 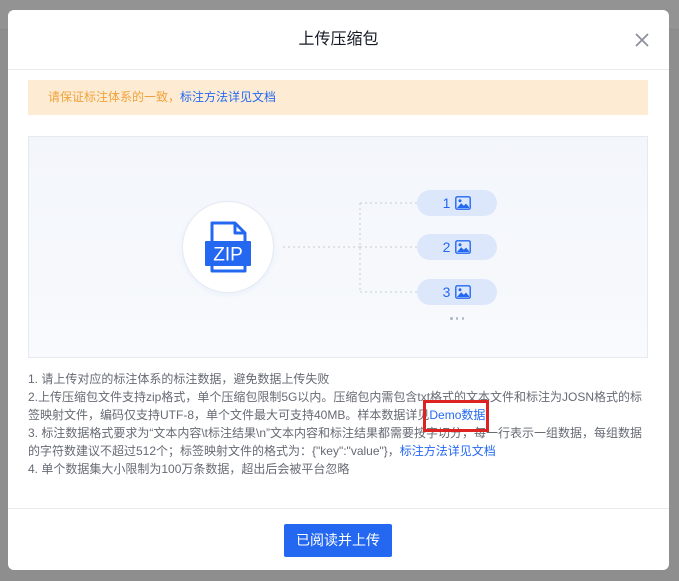 I want to click on file-item-index: 3, so click(x=446, y=292).